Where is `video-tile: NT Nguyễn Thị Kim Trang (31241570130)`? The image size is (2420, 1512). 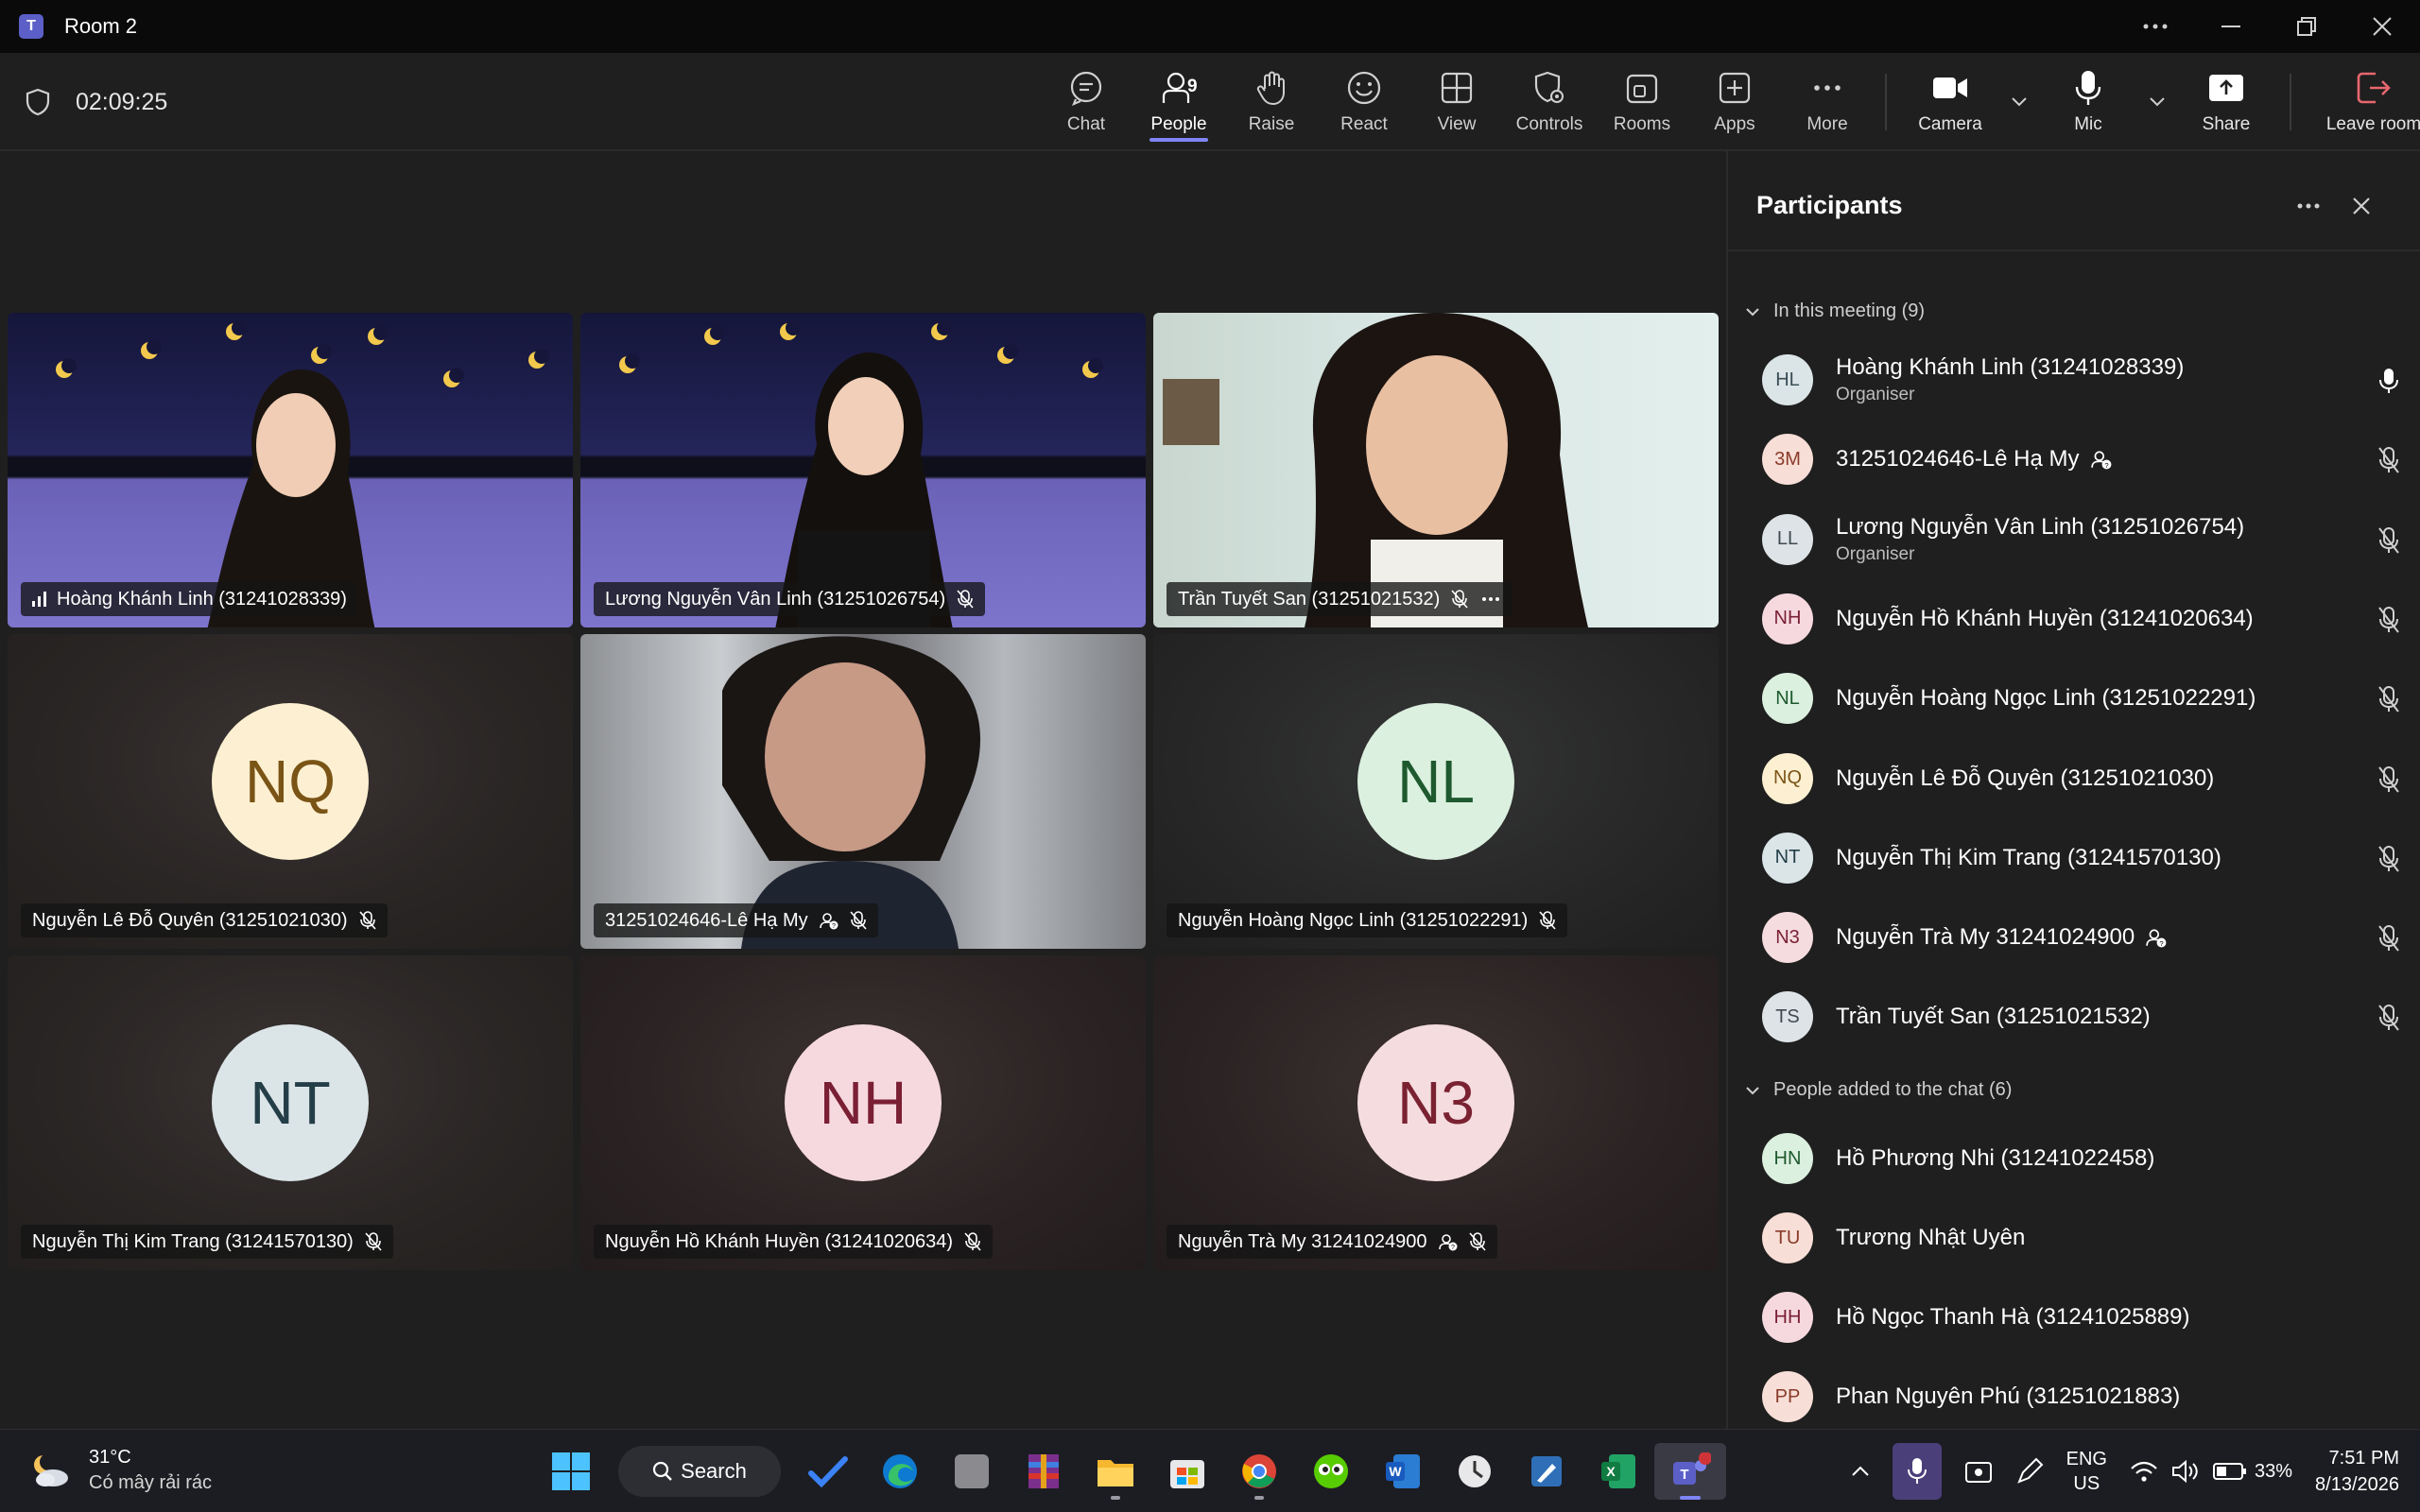 video-tile: NT Nguyễn Thị Kim Trang (31241570130) is located at coordinates (290, 1112).